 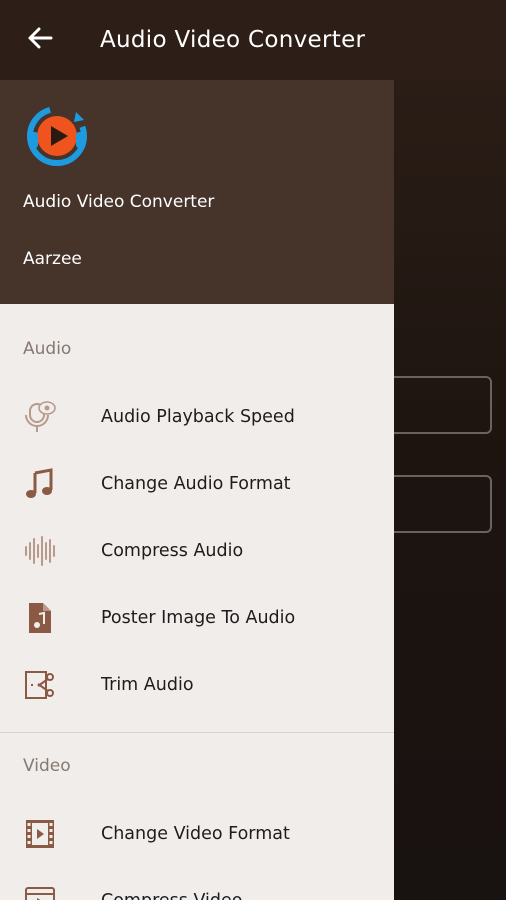 What do you see at coordinates (47, 766) in the screenshot?
I see `section-label-video: Video` at bounding box center [47, 766].